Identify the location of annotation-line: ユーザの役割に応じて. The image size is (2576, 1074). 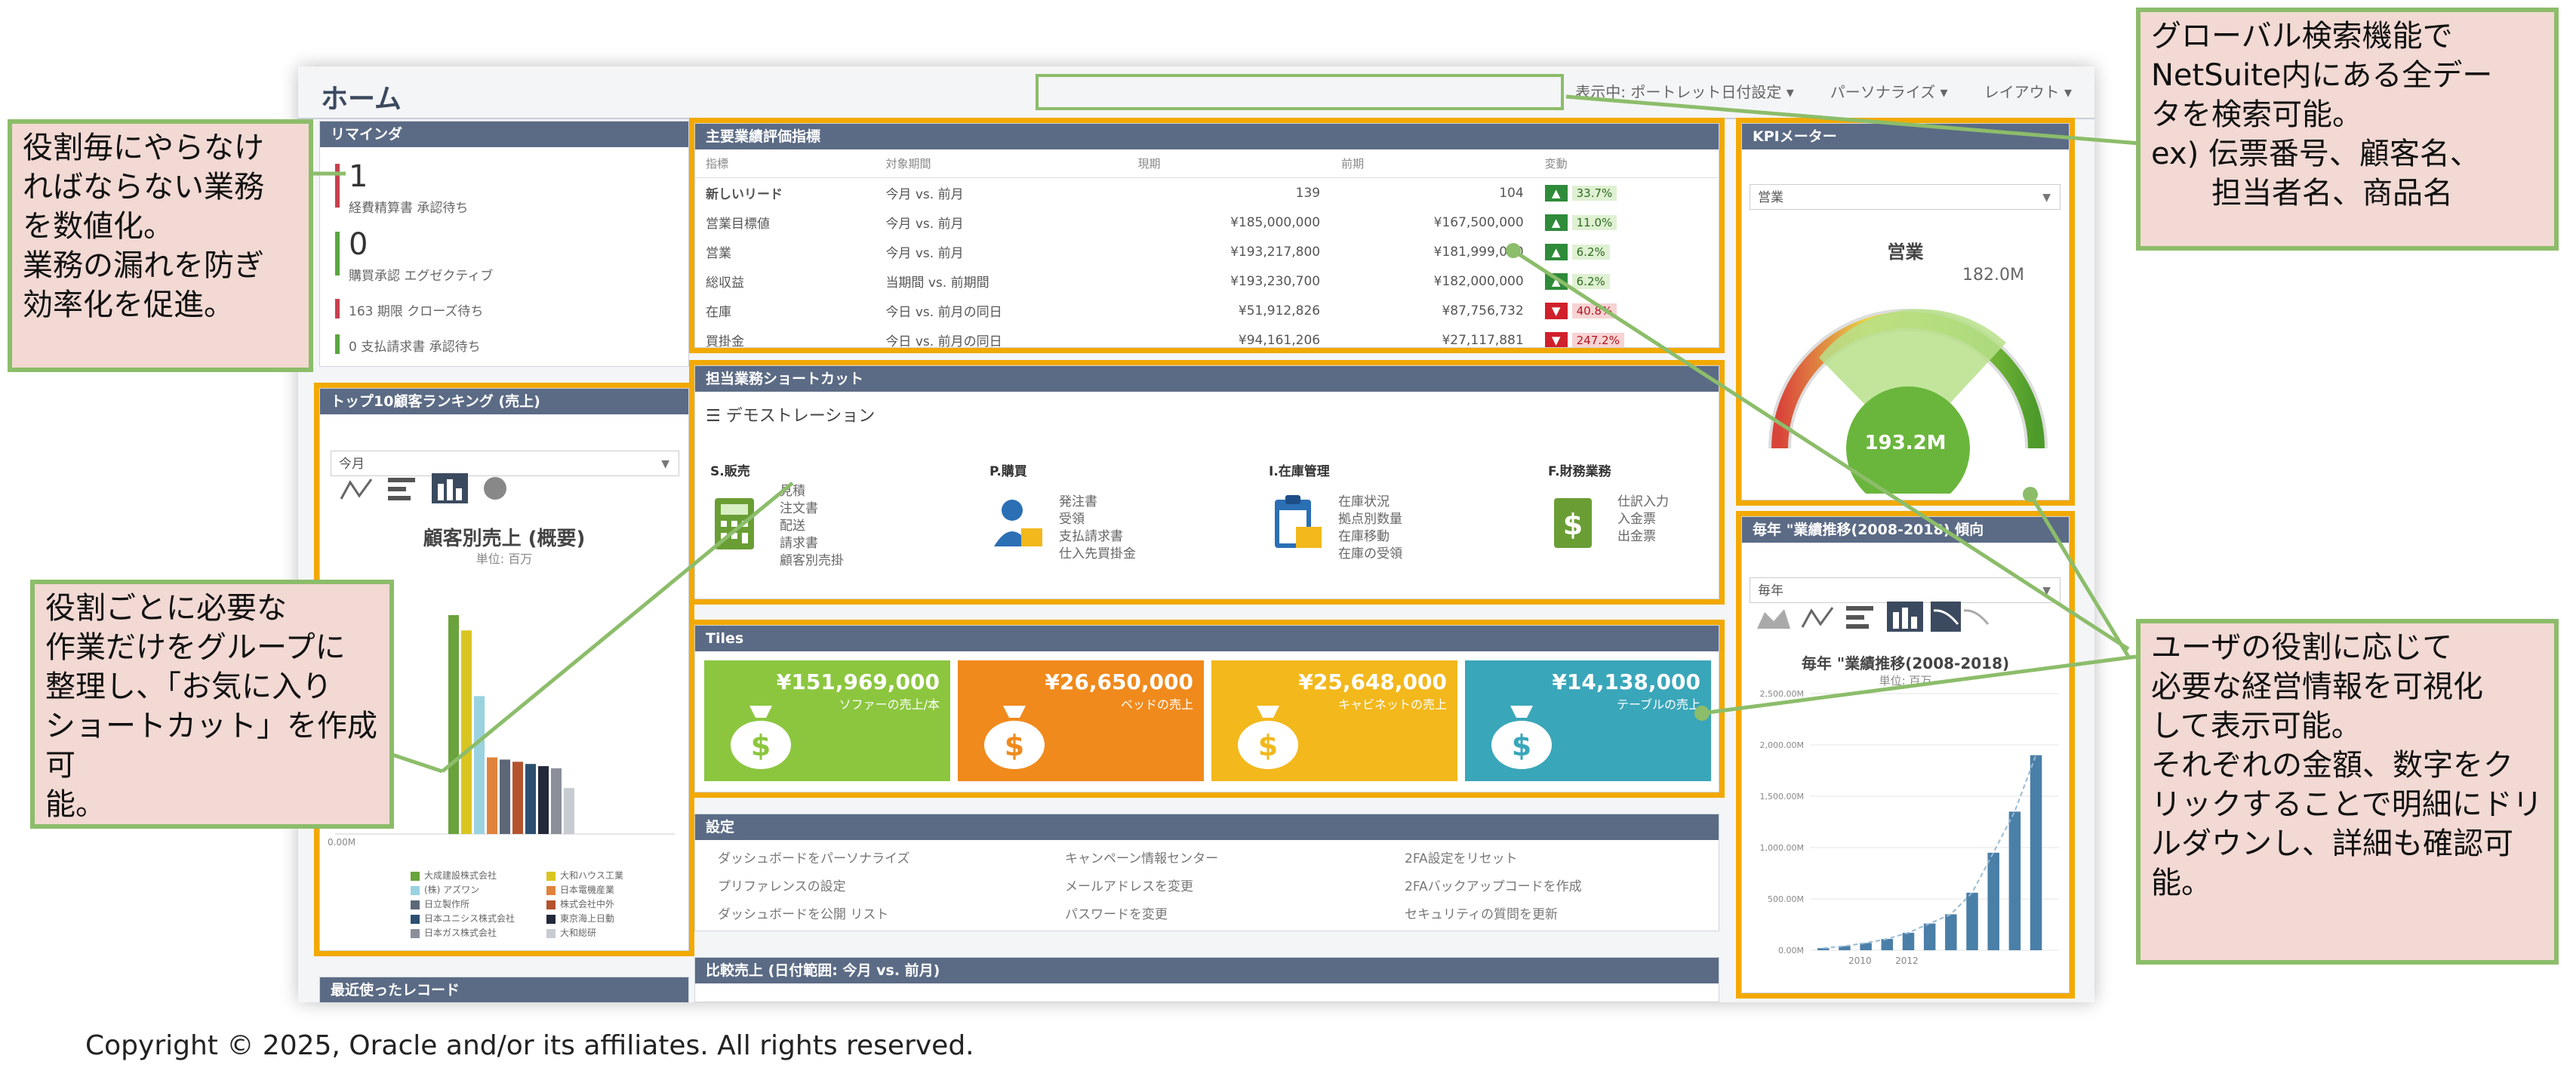
(2302, 647).